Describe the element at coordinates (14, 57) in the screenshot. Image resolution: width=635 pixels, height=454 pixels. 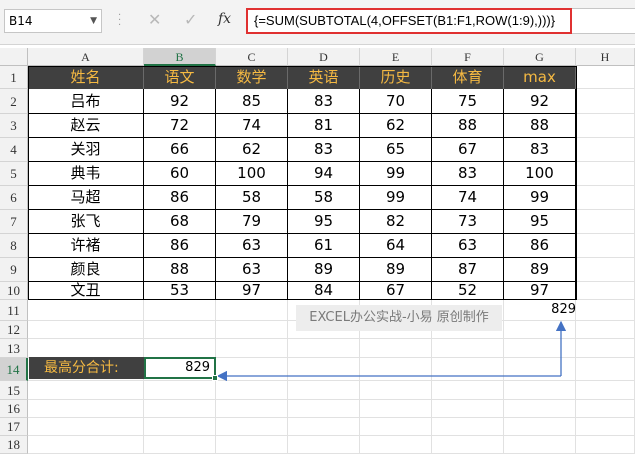
I see `select-all-corner` at that location.